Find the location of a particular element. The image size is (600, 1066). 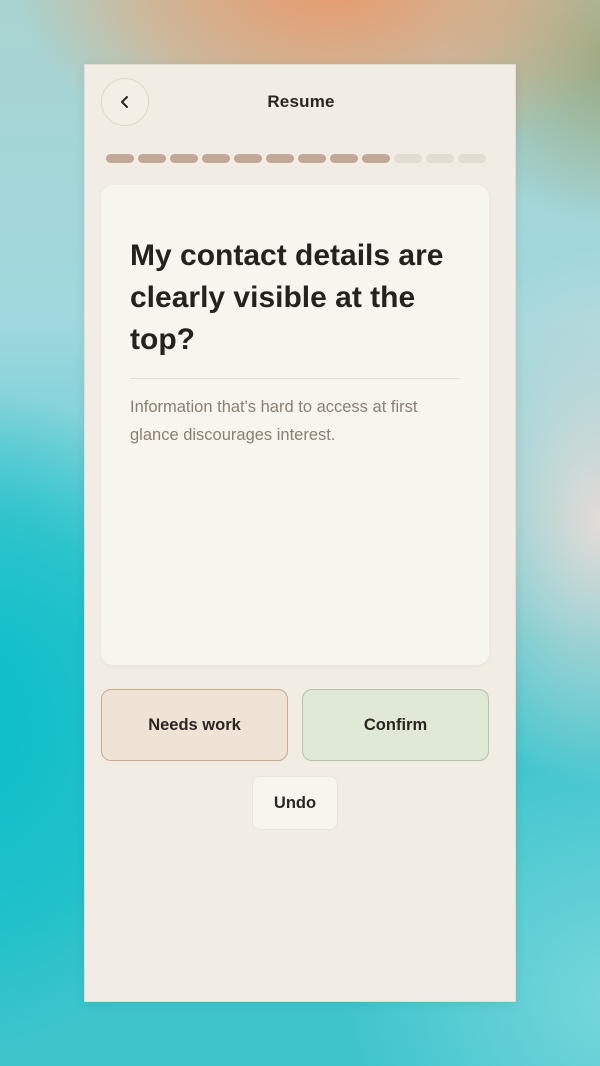

confirm-button: Confirm is located at coordinates (395, 725).